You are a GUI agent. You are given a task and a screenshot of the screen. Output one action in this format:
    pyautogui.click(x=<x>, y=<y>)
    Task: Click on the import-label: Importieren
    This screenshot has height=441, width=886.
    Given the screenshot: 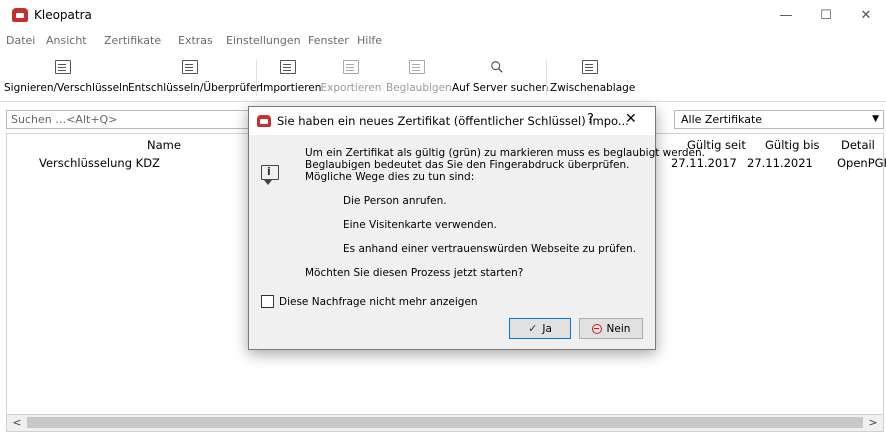 What is the action you would take?
    pyautogui.click(x=291, y=88)
    